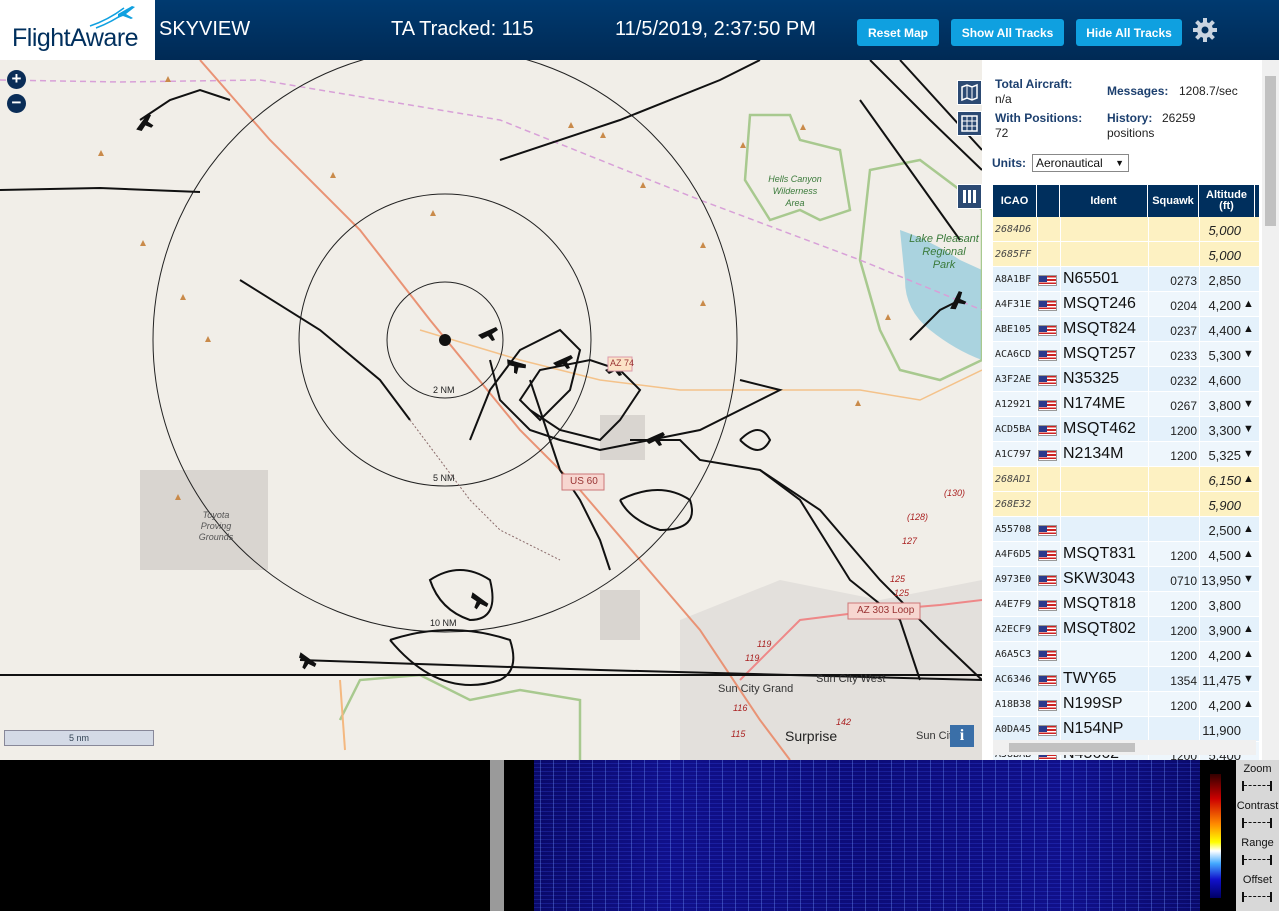 The image size is (1279, 911). What do you see at coordinates (1126, 479) in the screenshot?
I see `table-row: 268AD1 6,150 ▲` at bounding box center [1126, 479].